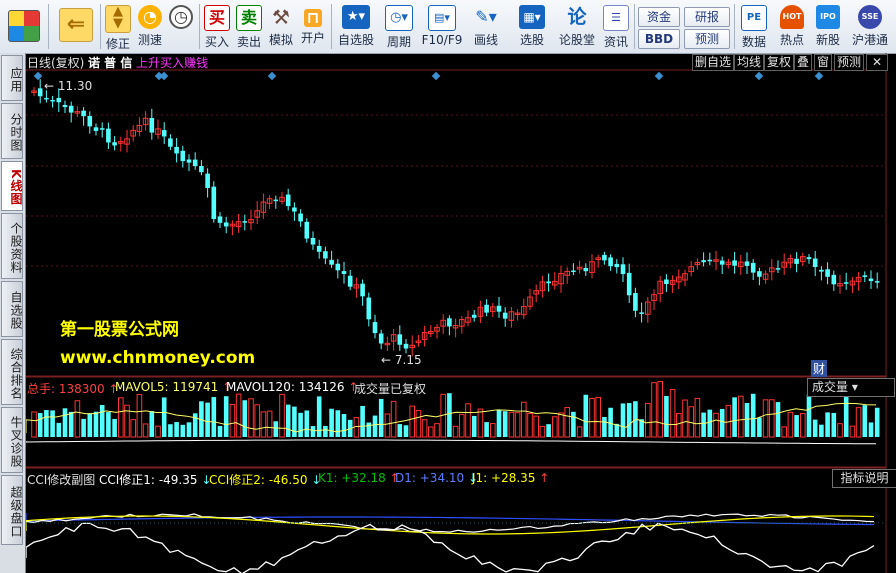 The image size is (896, 573). Describe the element at coordinates (217, 27) in the screenshot. I see `buy-button: 买 买入` at that location.